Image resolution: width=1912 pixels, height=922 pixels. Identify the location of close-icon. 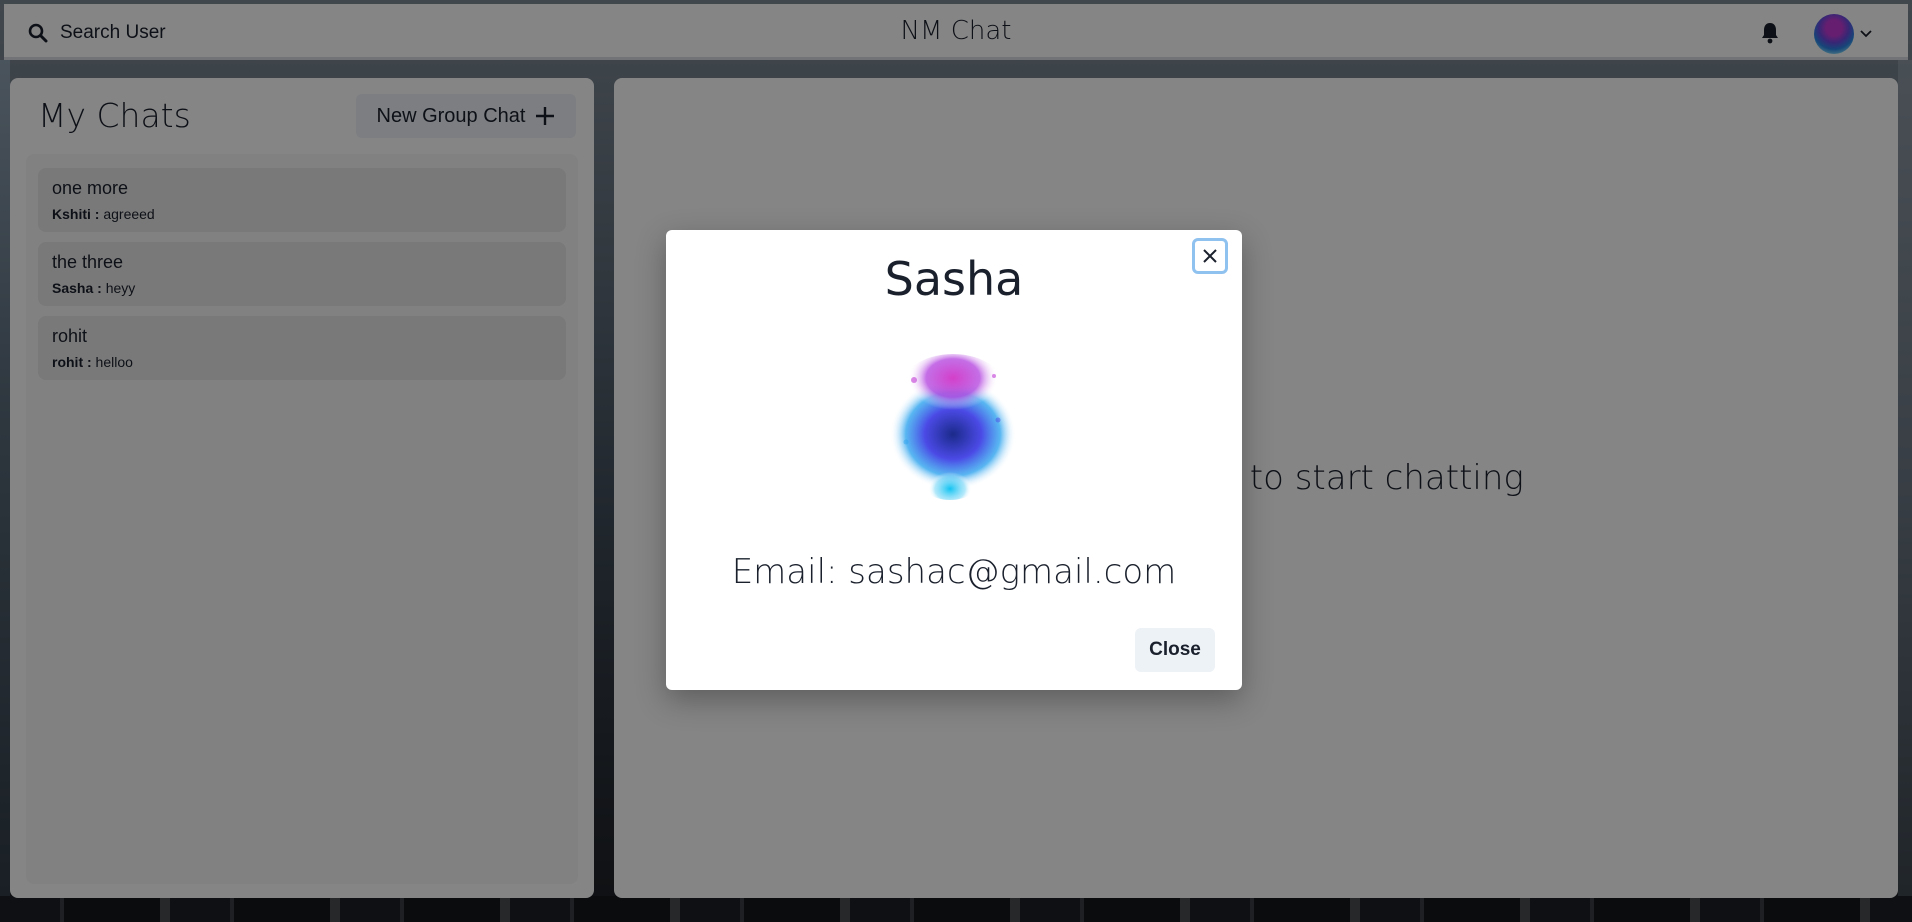
(1210, 256).